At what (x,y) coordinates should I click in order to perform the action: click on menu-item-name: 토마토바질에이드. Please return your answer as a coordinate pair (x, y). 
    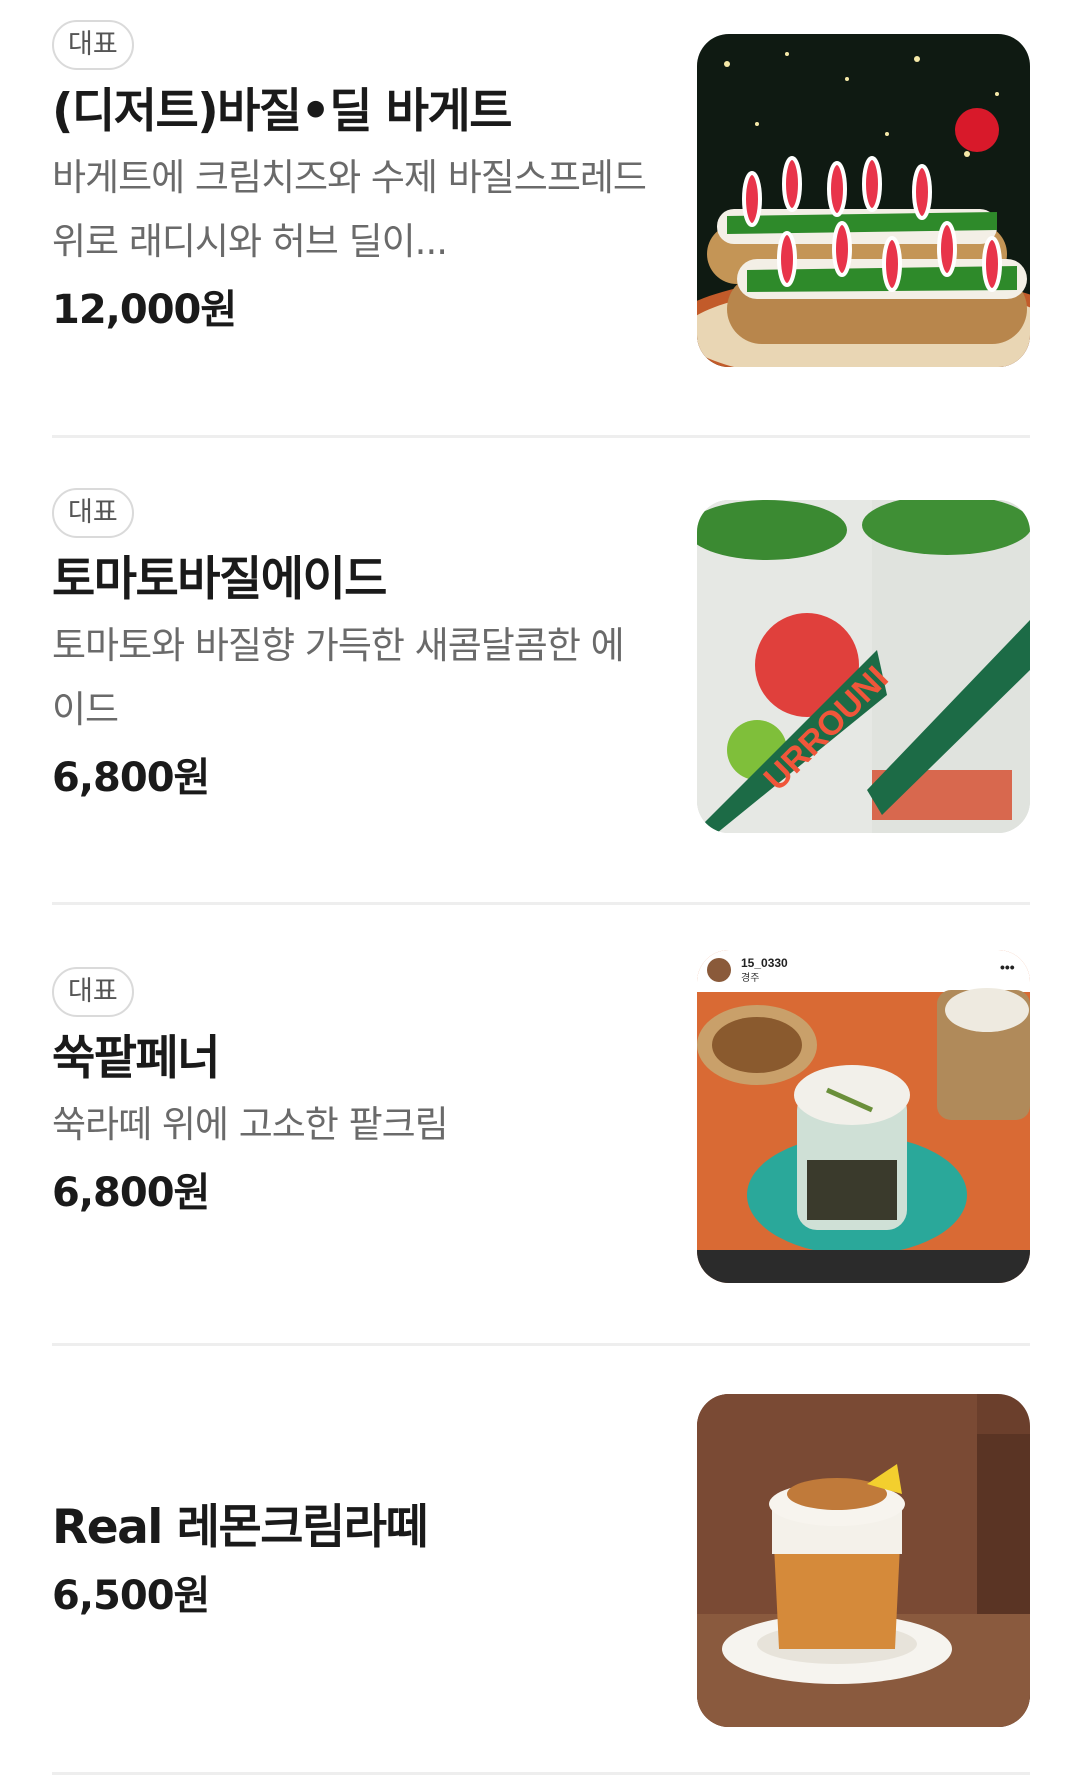
    Looking at the image, I should click on (219, 579).